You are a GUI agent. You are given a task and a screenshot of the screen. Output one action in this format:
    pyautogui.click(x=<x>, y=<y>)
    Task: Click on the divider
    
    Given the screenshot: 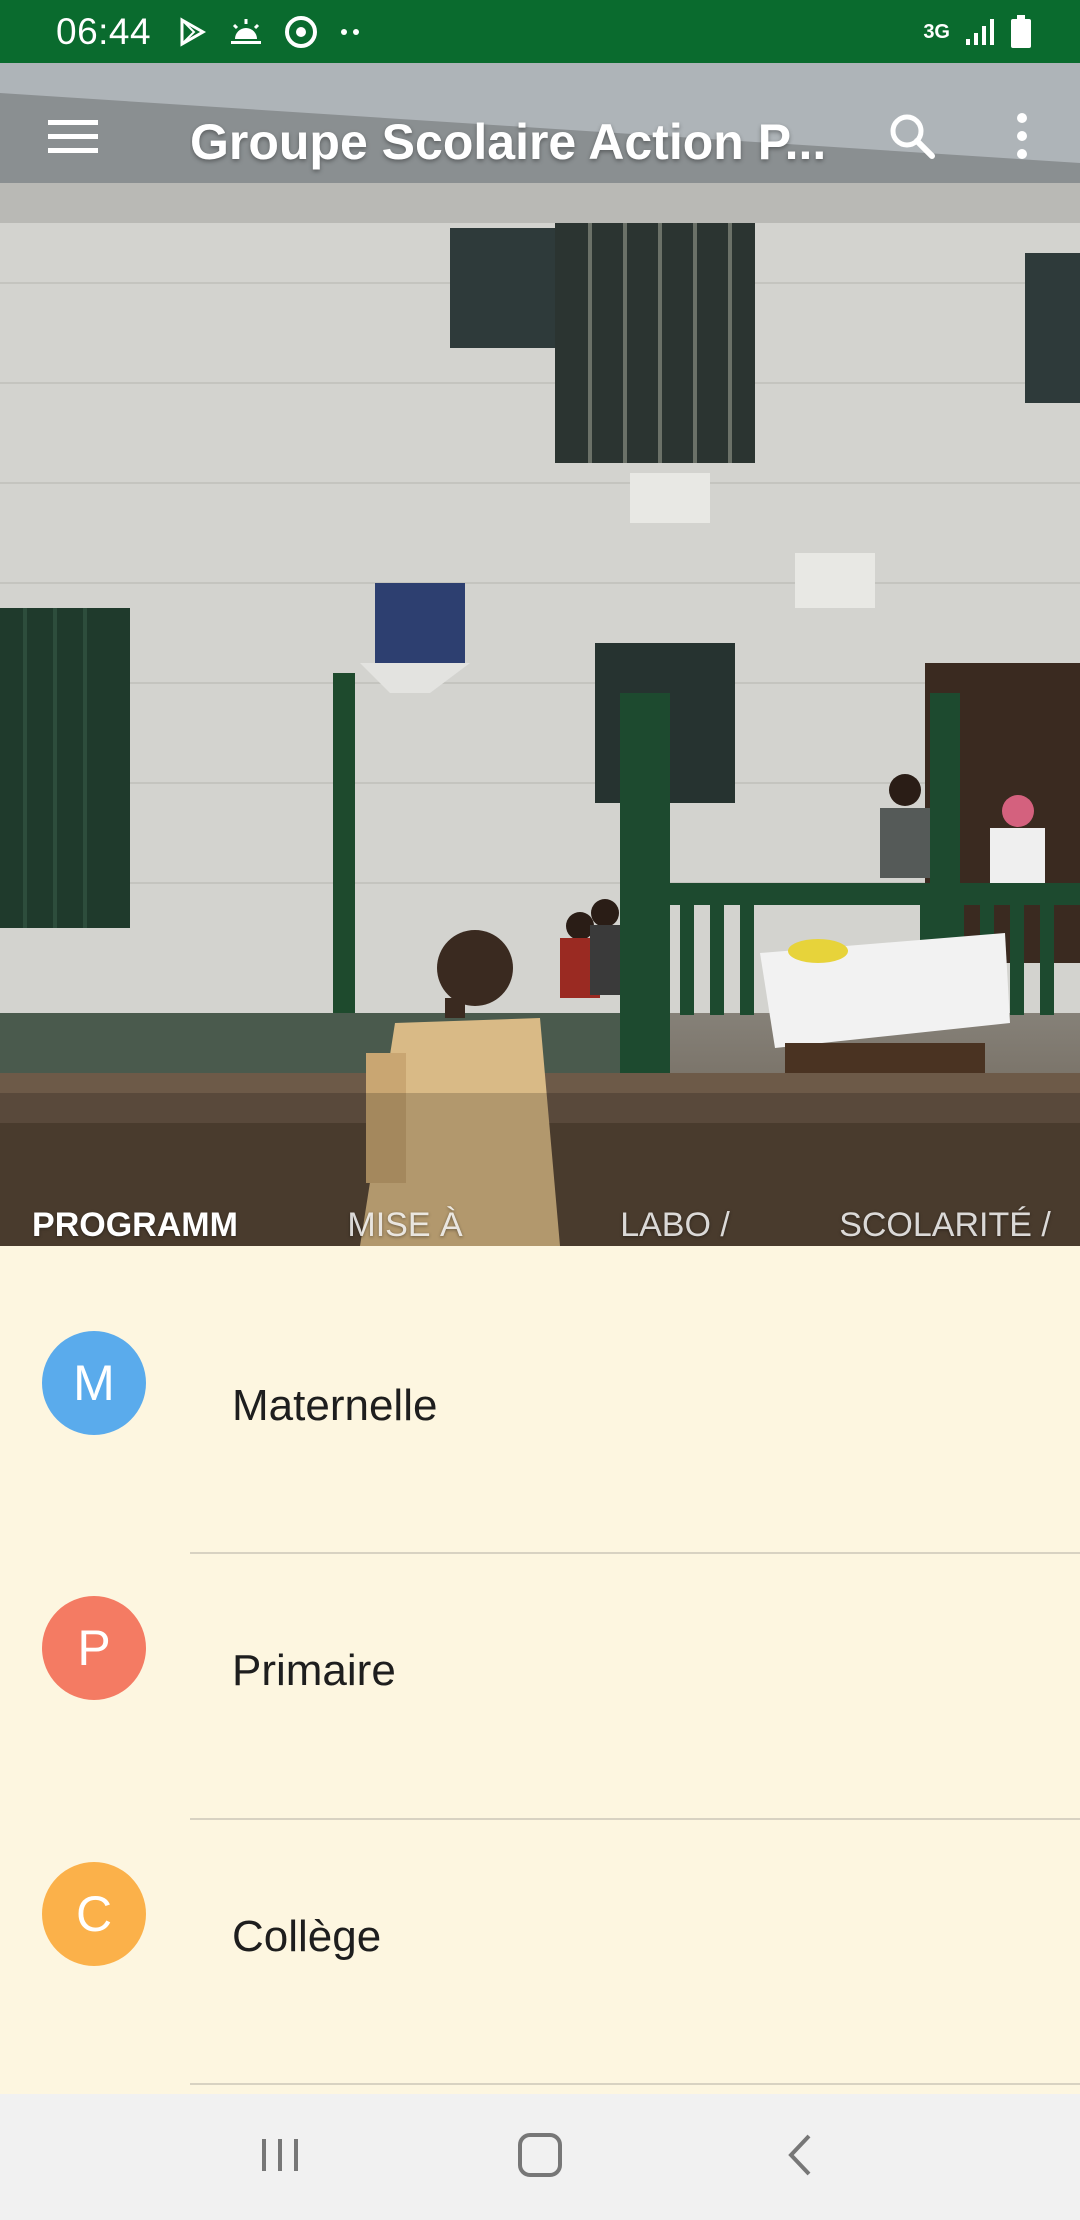 What is the action you would take?
    pyautogui.click(x=635, y=2084)
    